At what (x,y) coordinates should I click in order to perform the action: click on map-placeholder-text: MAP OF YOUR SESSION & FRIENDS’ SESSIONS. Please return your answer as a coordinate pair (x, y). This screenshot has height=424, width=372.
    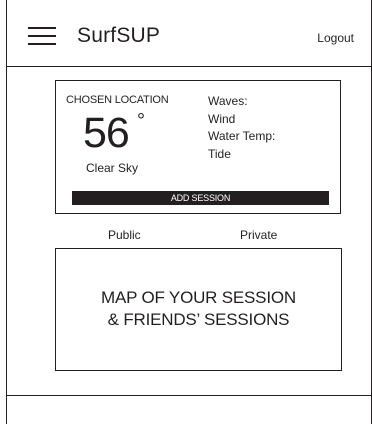
    Looking at the image, I should click on (198, 309).